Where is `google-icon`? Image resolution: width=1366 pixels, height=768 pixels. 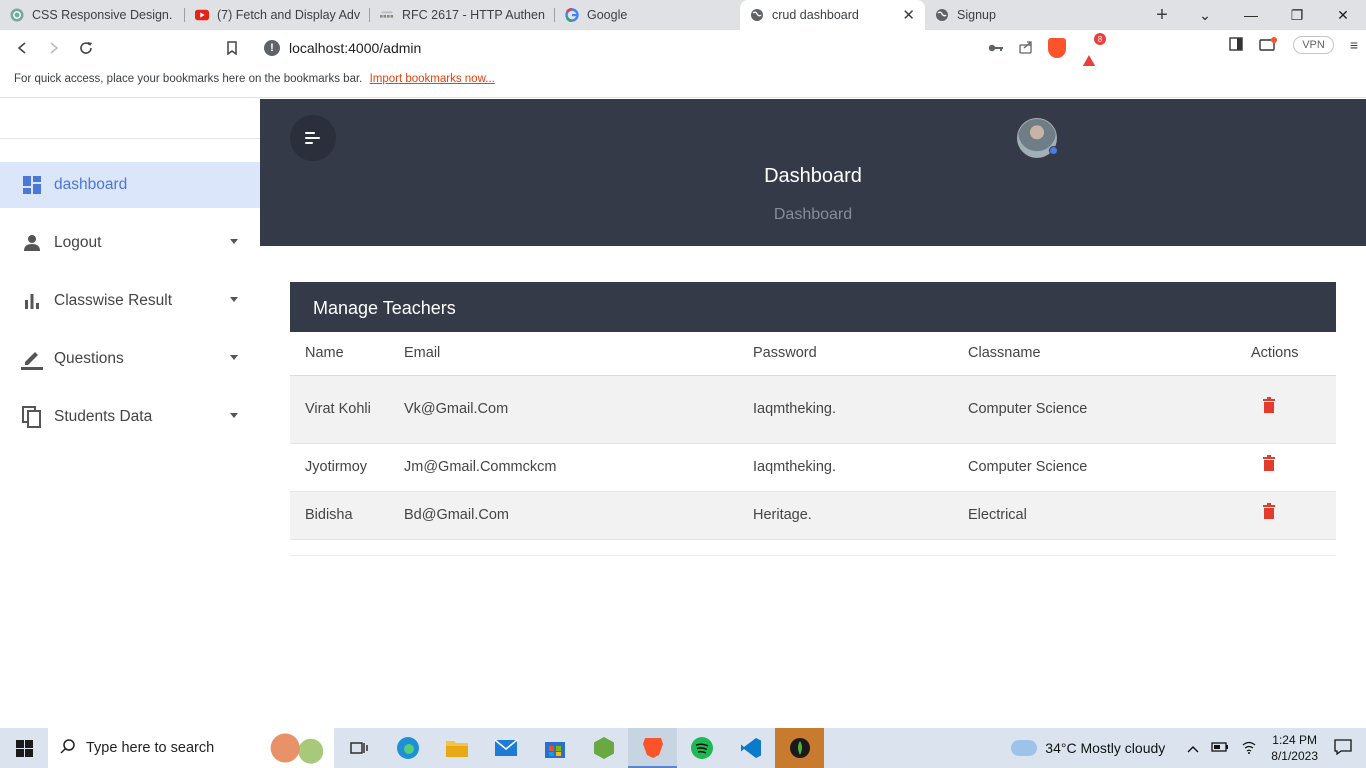 google-icon is located at coordinates (572, 15).